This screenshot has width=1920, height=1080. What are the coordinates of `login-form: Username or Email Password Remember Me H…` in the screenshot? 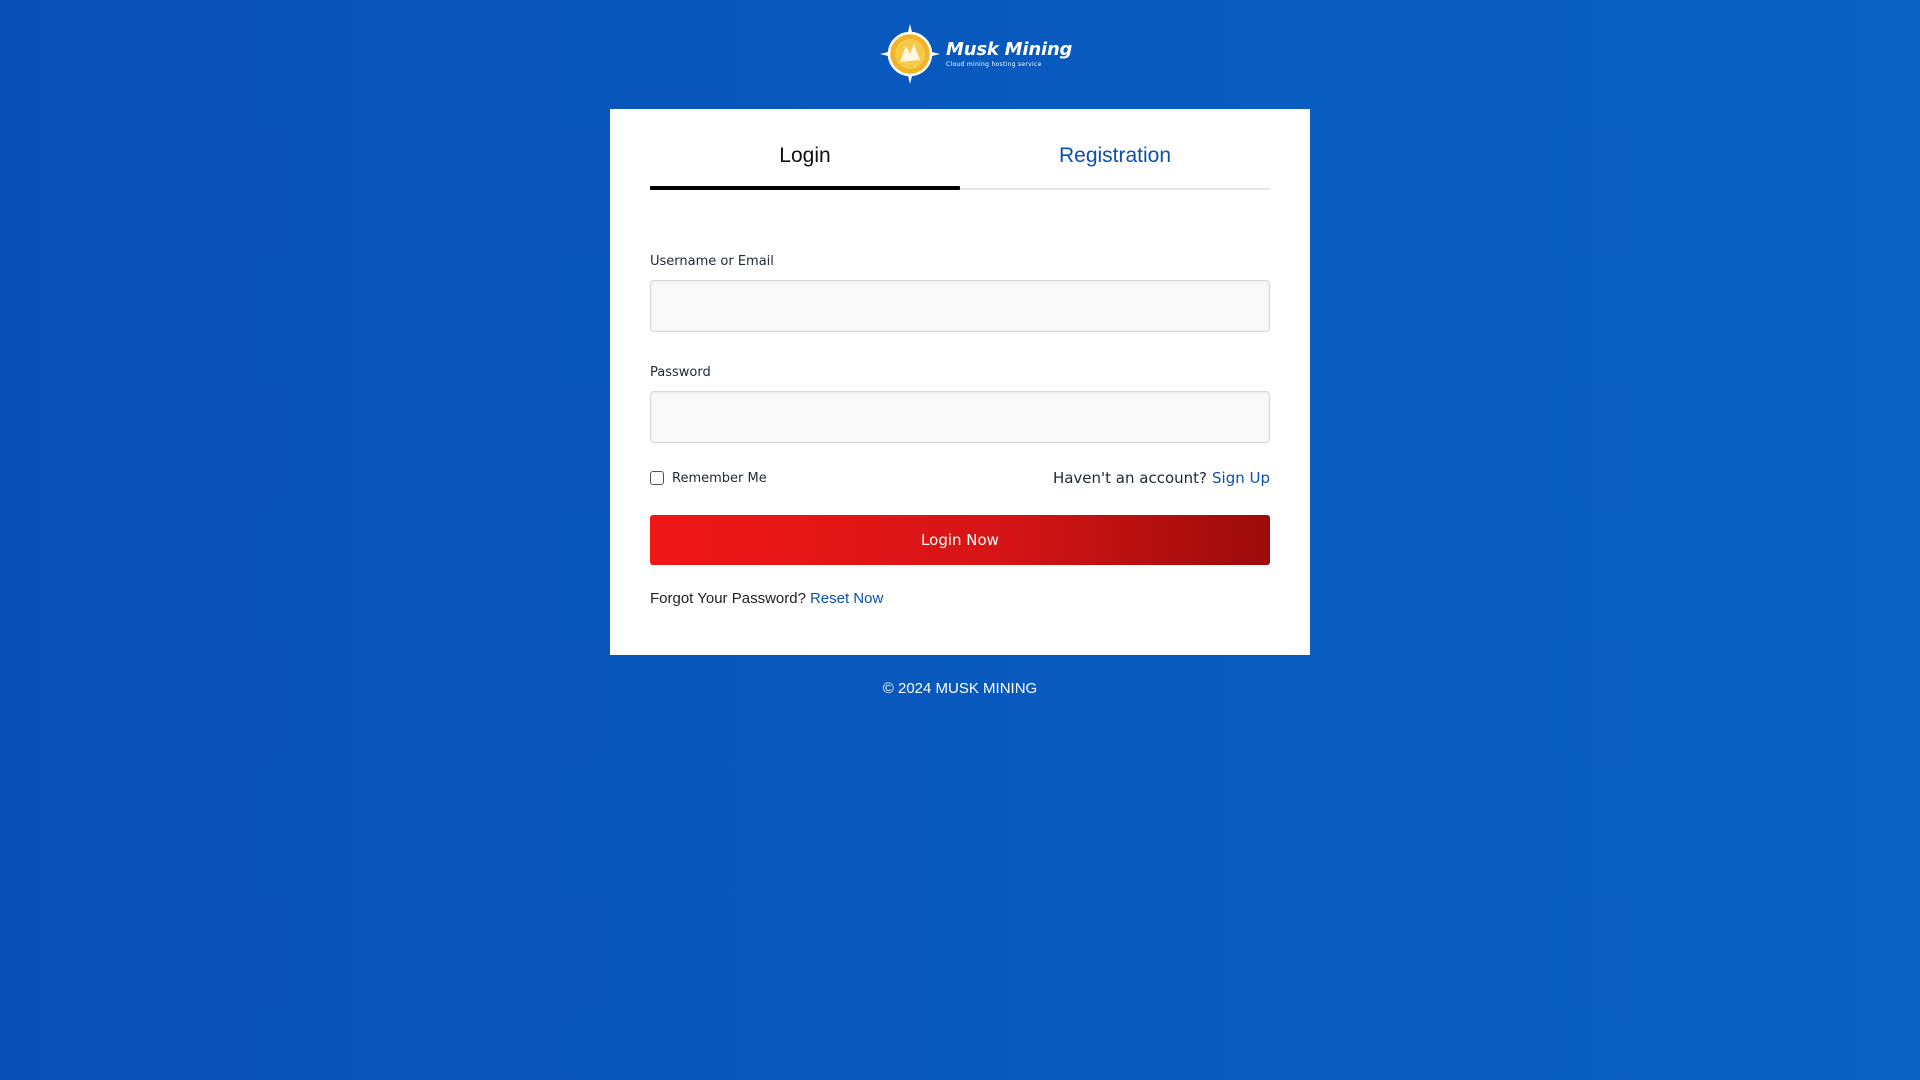 It's located at (960, 430).